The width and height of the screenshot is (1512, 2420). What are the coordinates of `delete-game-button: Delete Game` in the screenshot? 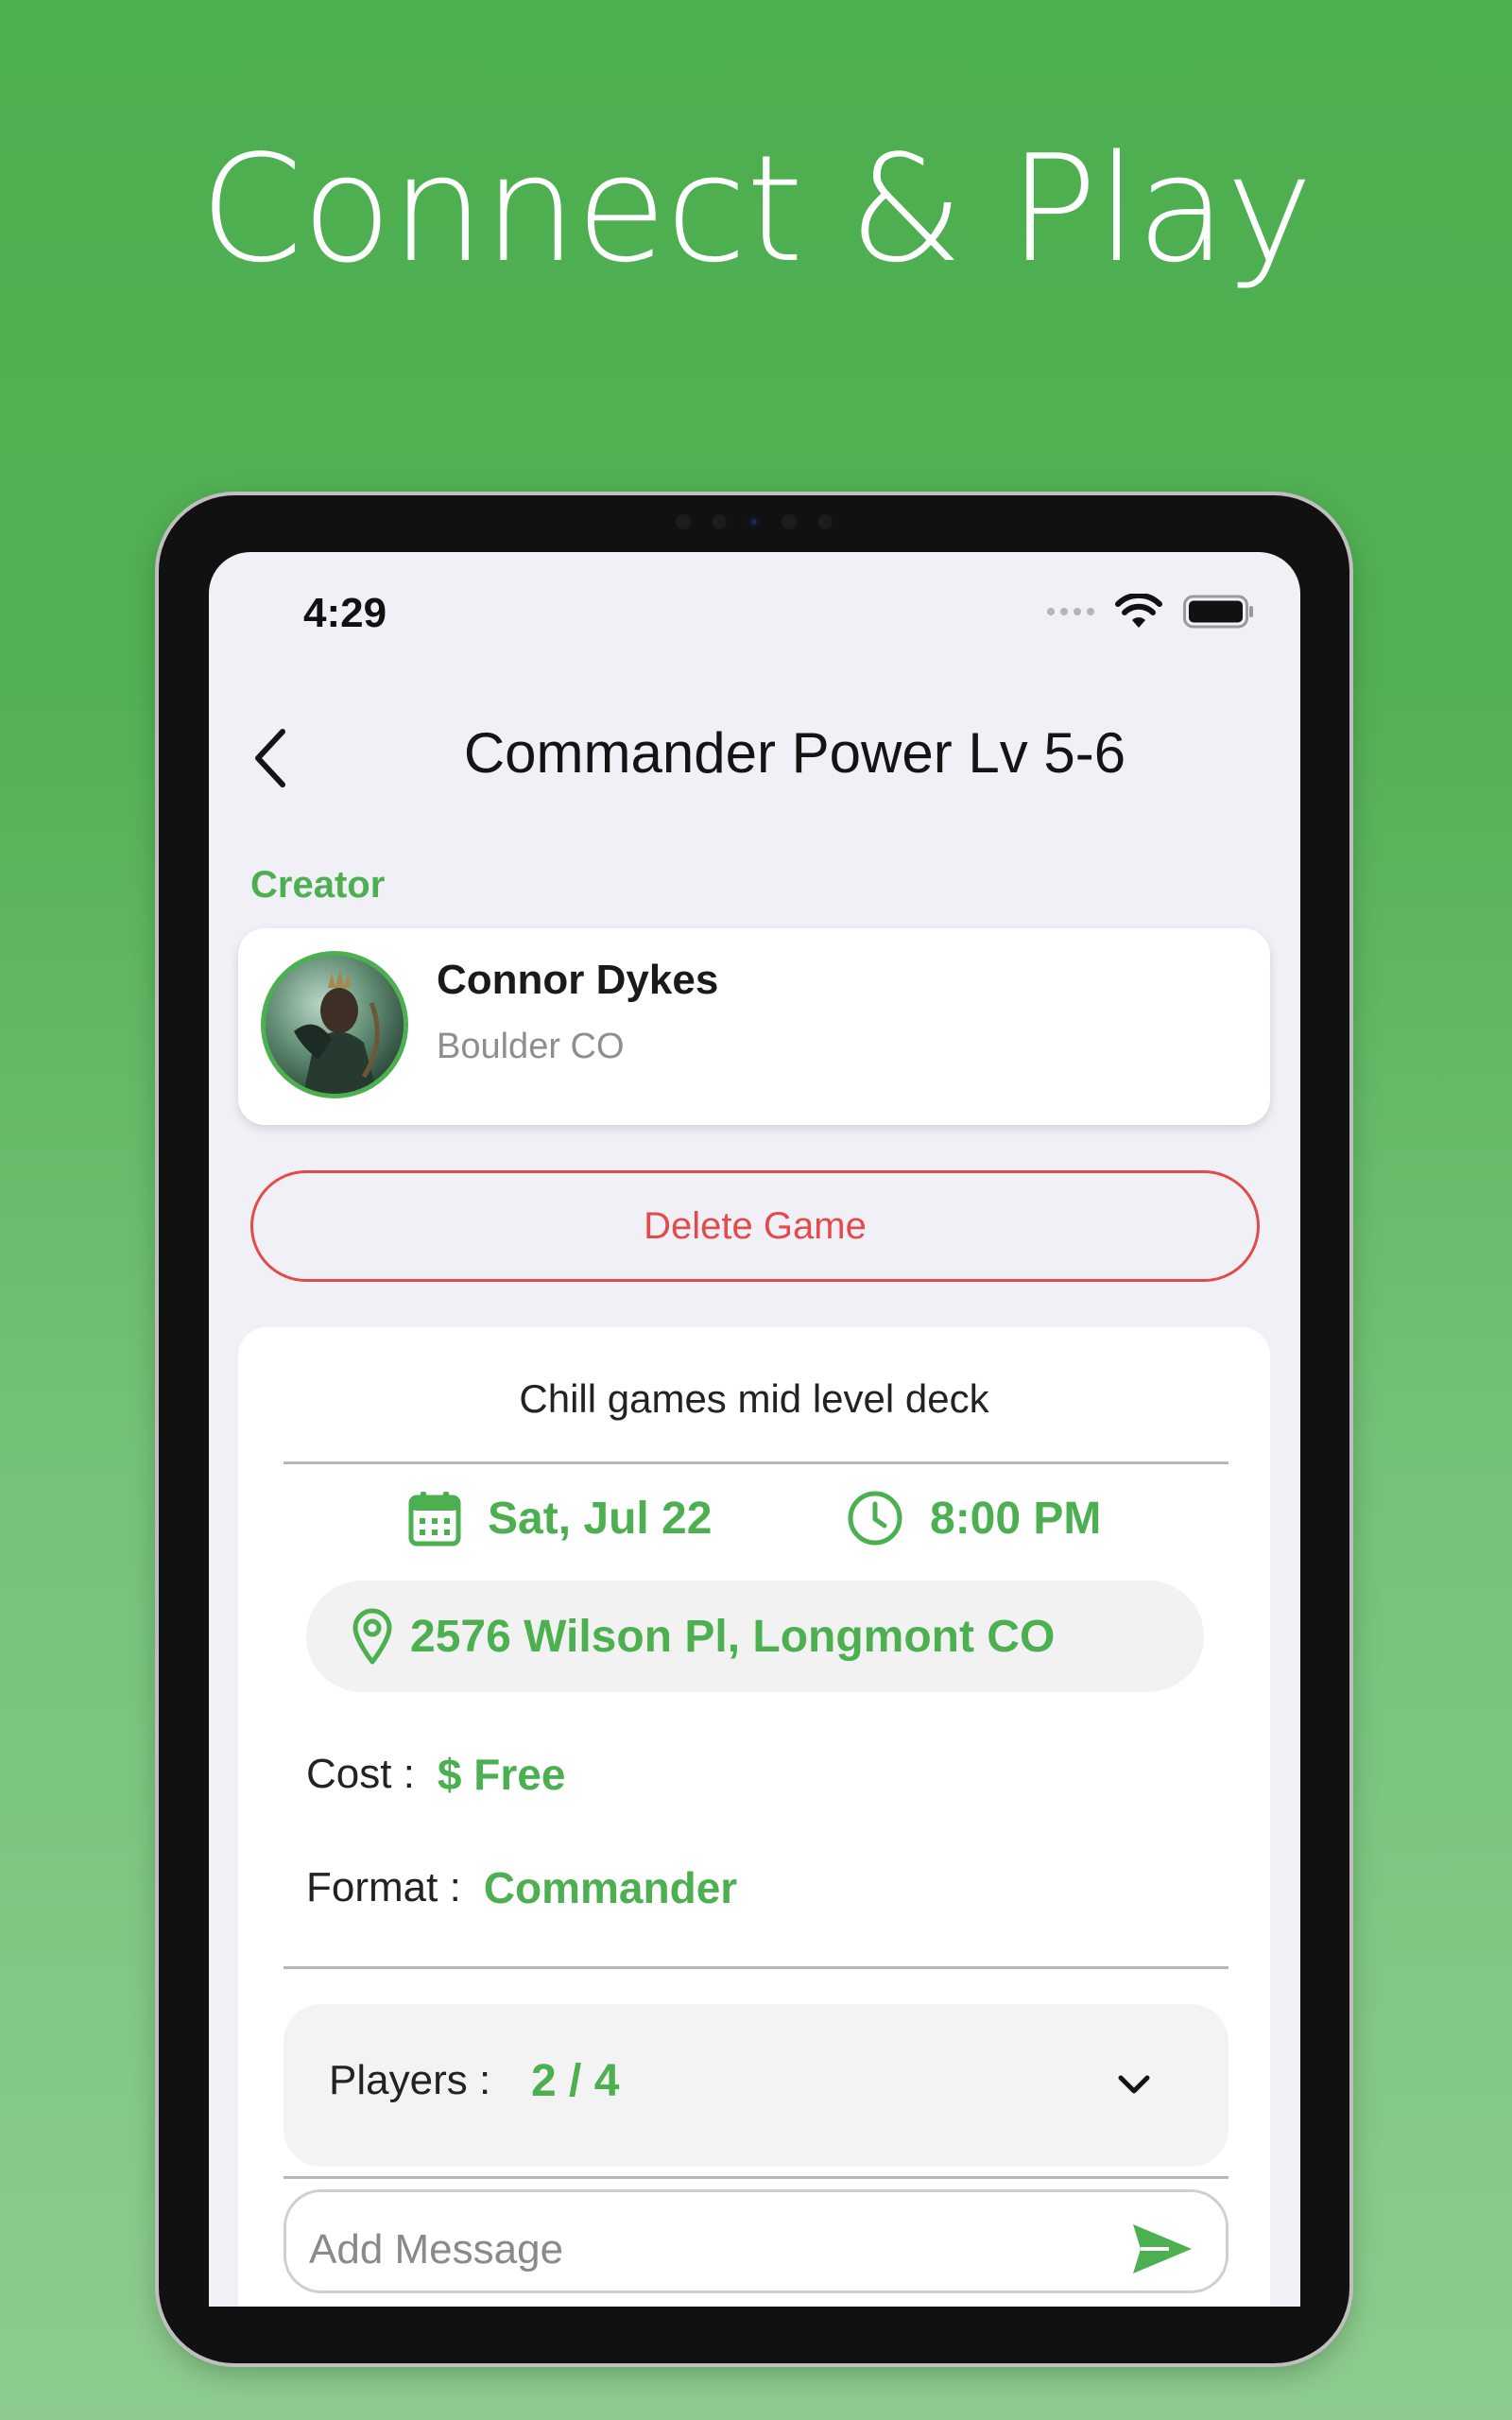 It's located at (755, 1226).